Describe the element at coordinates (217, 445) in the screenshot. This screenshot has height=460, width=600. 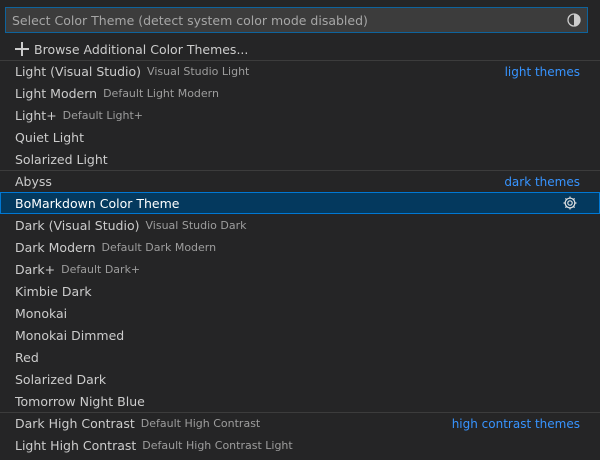
I see `theme-description: Default High Contrast Light` at that location.